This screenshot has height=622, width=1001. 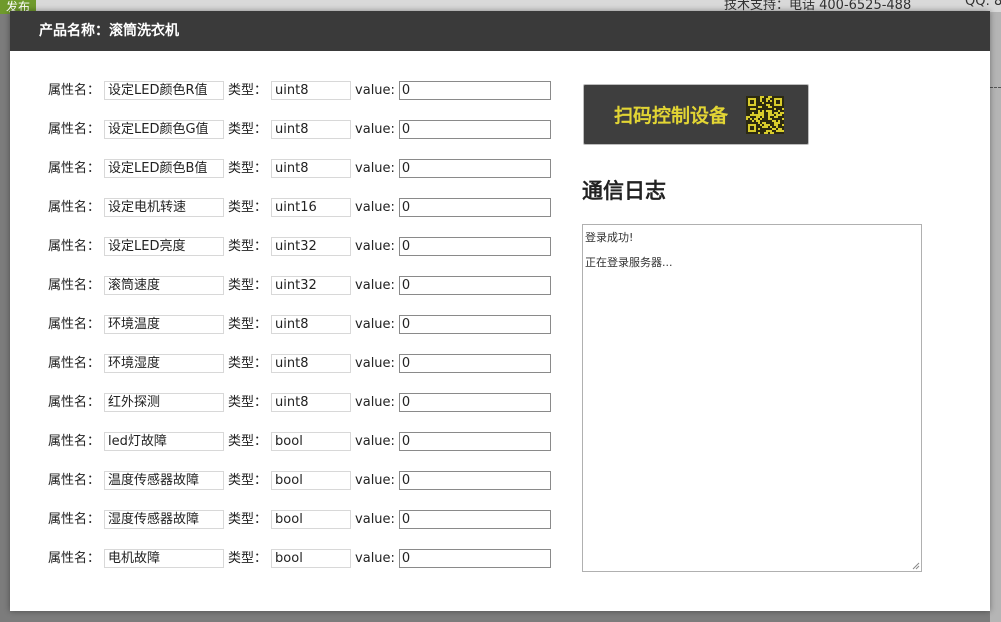 I want to click on property-row: 属性名： 湿度传感器故障 类型： bool value:, so click(x=299, y=529).